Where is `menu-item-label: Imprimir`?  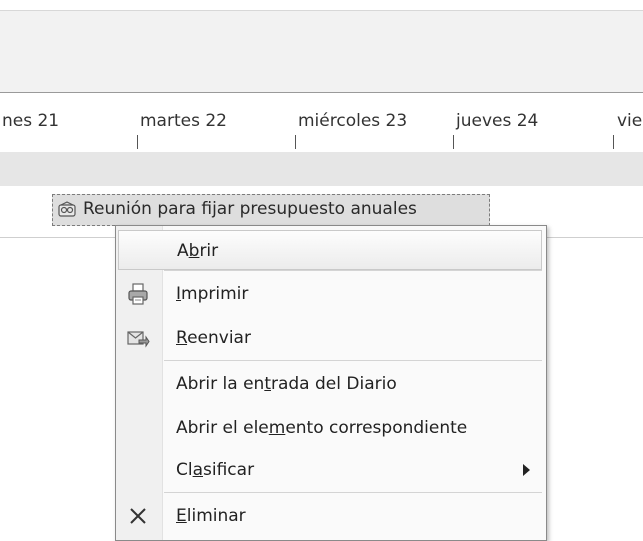
menu-item-label: Imprimir is located at coordinates (212, 294).